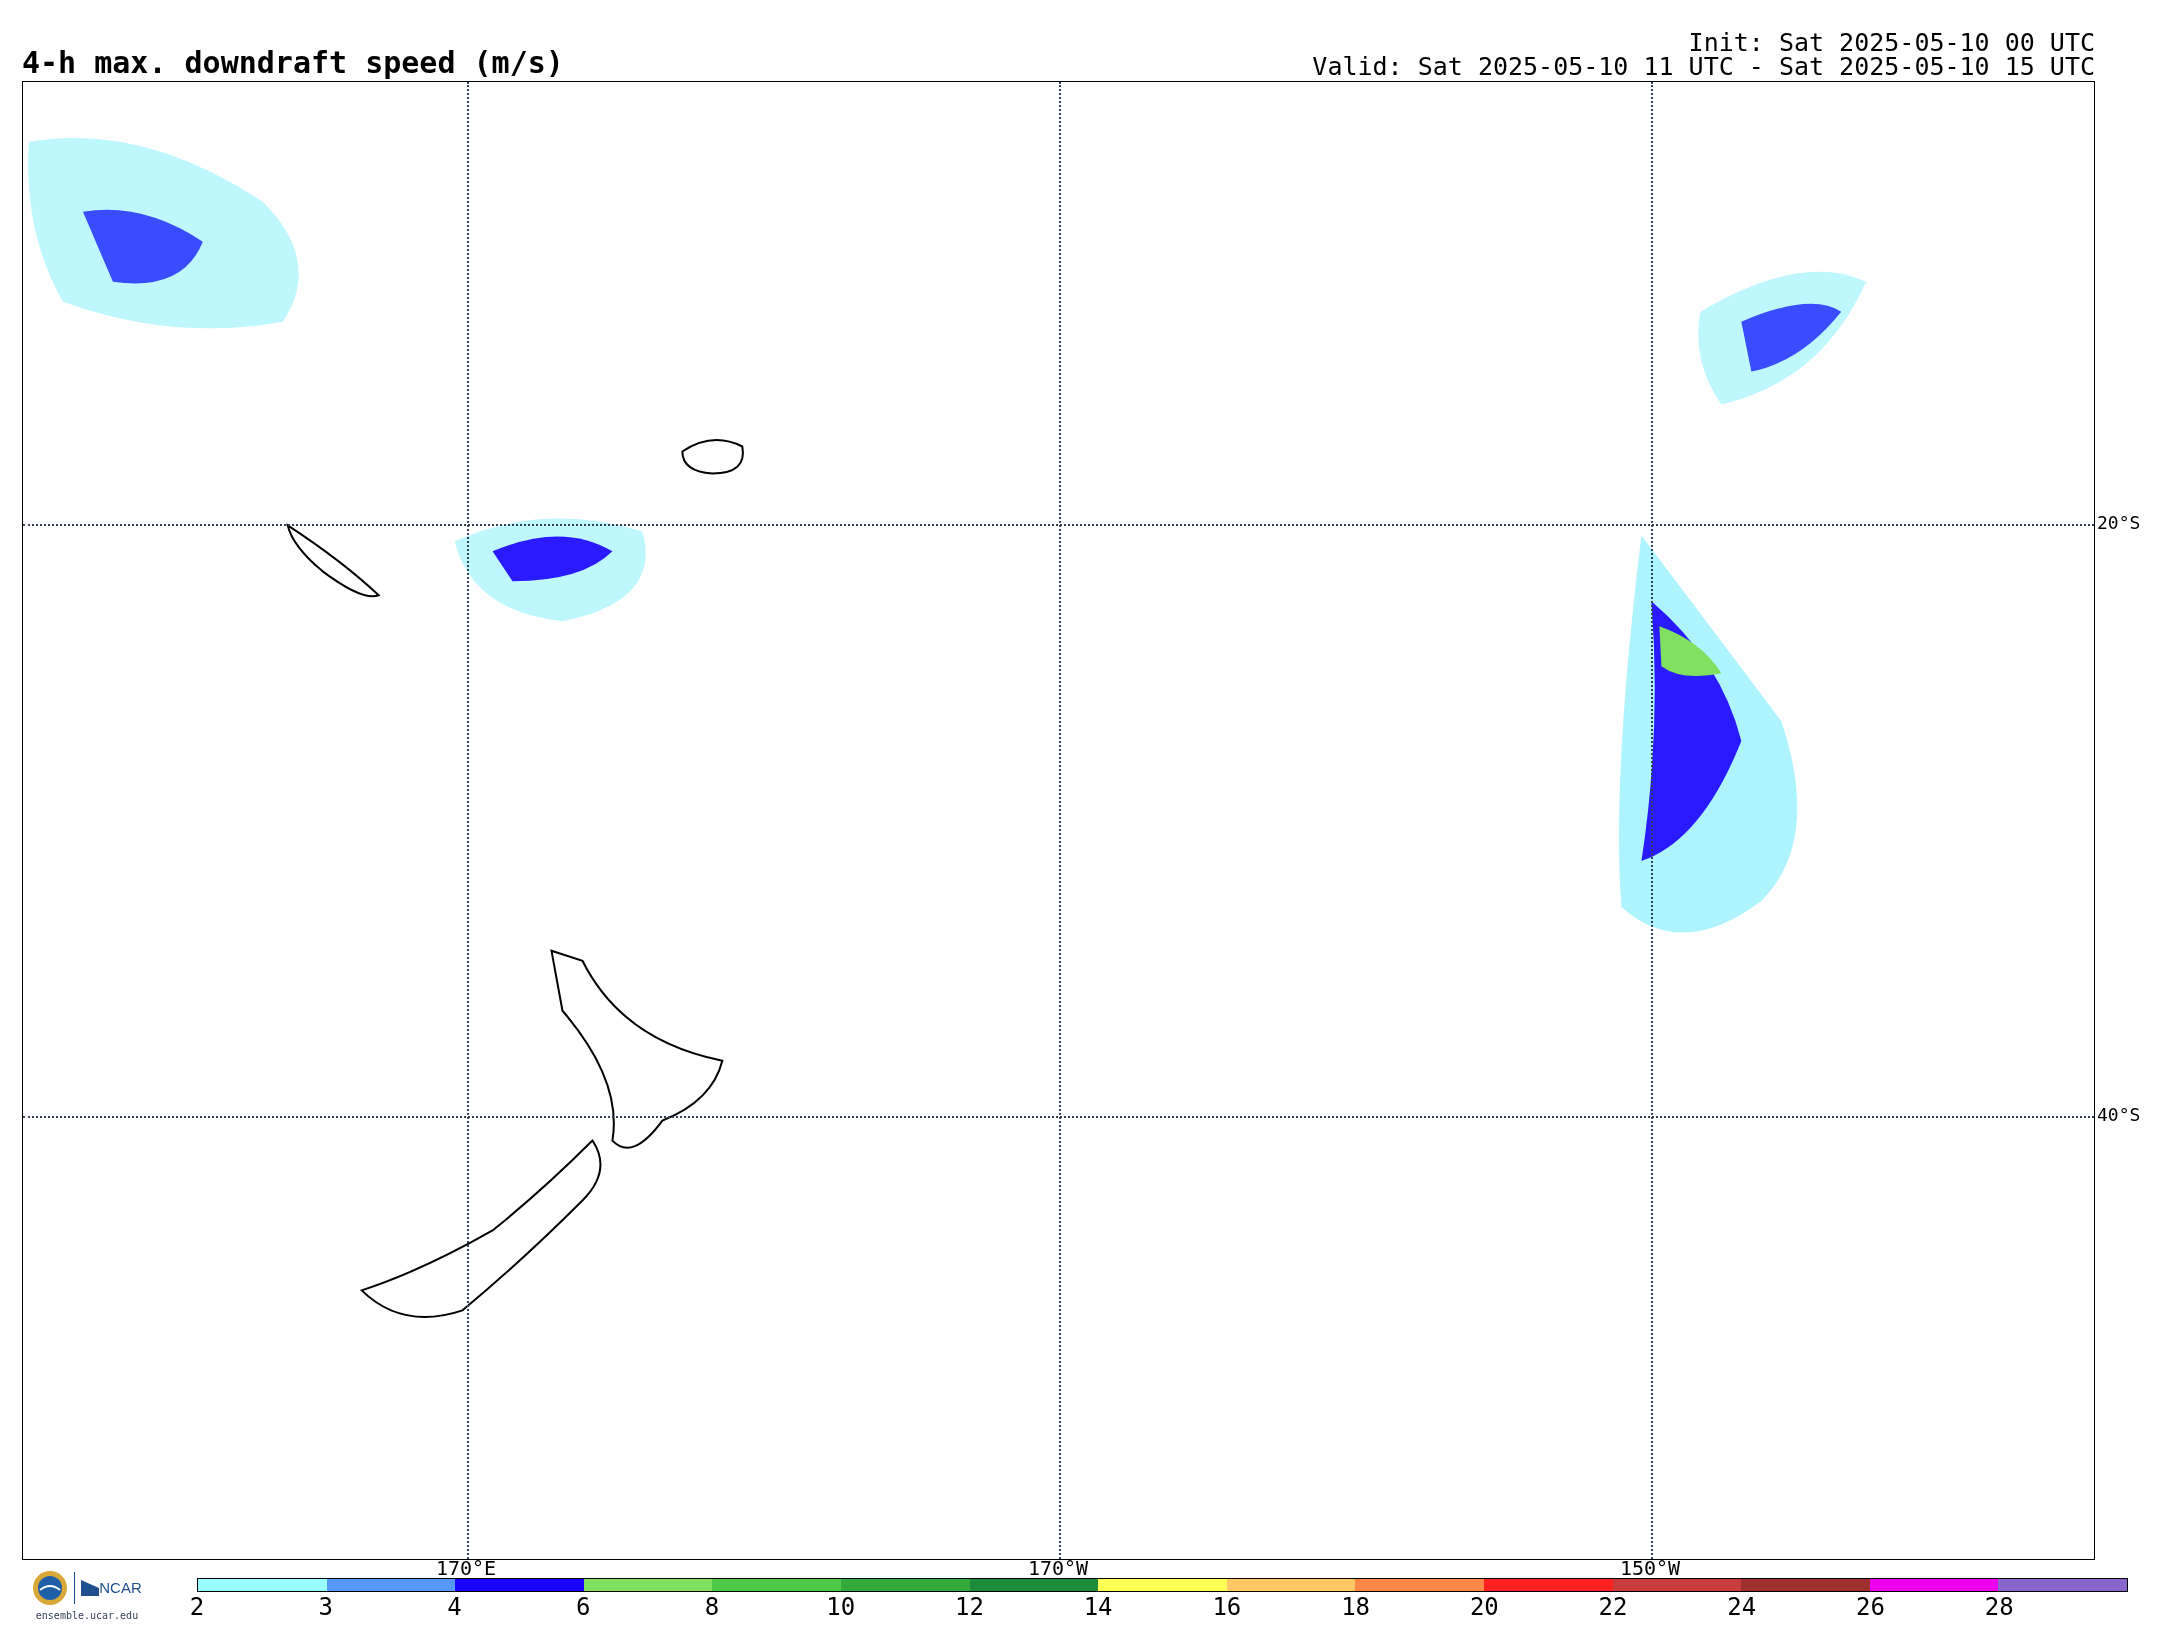 The width and height of the screenshot is (2160, 1626). Describe the element at coordinates (50, 1588) in the screenshot. I see `globe-logo-icon` at that location.